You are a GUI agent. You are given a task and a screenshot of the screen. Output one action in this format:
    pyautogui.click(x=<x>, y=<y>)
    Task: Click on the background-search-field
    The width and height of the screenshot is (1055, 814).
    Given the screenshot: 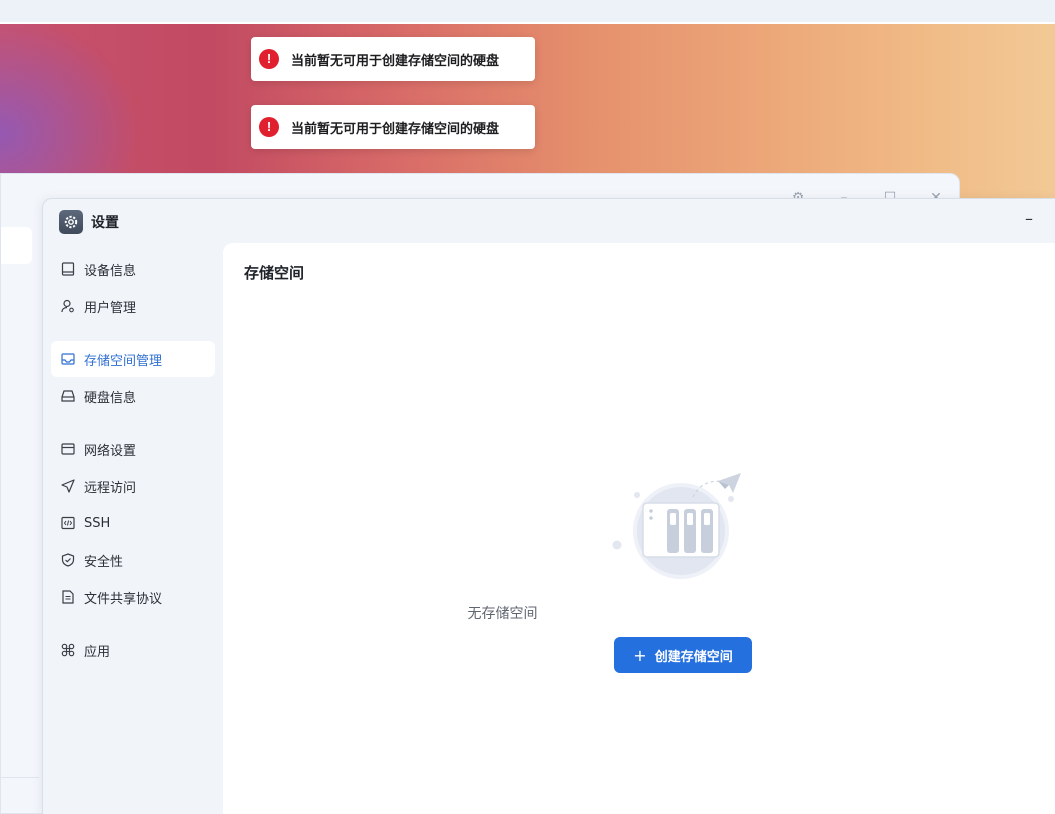 What is the action you would take?
    pyautogui.click(x=16, y=245)
    